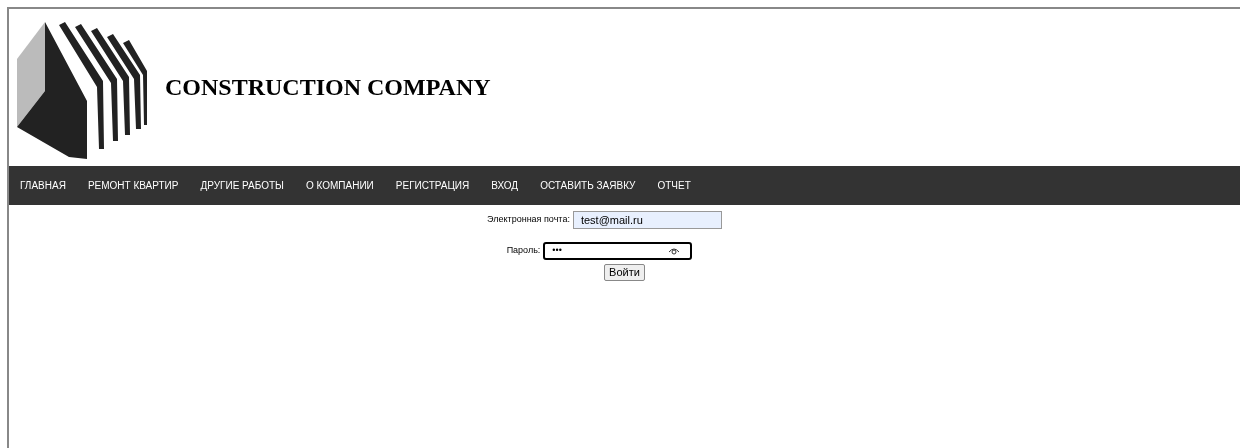 Image resolution: width=1246 pixels, height=448 pixels. What do you see at coordinates (674, 185) in the screenshot?
I see `nav-link: ОТЧЕТ` at bounding box center [674, 185].